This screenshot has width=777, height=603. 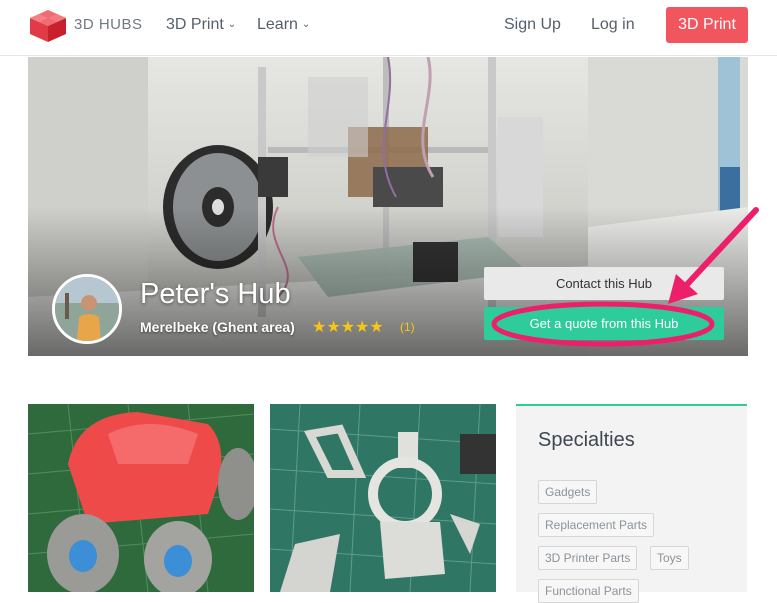 What do you see at coordinates (669, 558) in the screenshot?
I see `specialty-tag: Toys` at bounding box center [669, 558].